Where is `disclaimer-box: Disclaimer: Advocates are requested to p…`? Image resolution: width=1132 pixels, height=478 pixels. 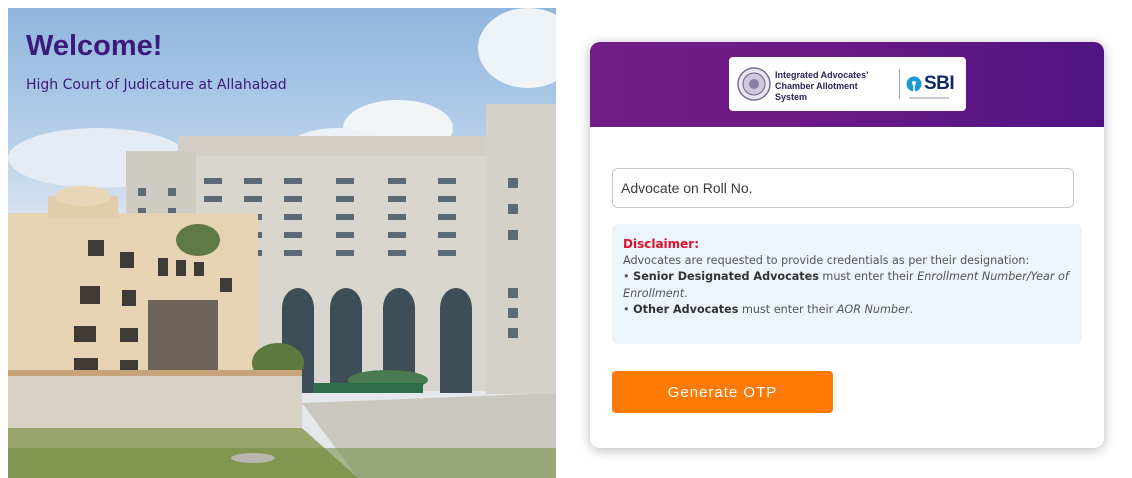
disclaimer-box: Disclaimer: Advocates are requested to p… is located at coordinates (847, 284).